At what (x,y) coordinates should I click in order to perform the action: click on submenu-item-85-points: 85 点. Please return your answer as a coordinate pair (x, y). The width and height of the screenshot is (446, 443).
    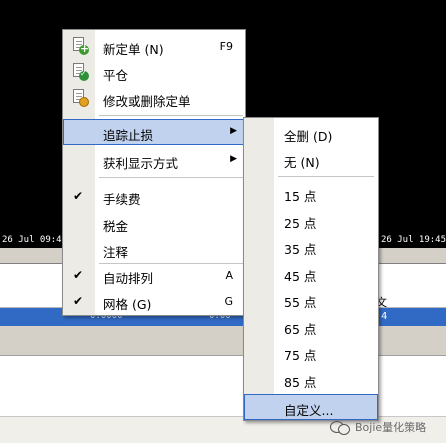
    Looking at the image, I should click on (311, 379).